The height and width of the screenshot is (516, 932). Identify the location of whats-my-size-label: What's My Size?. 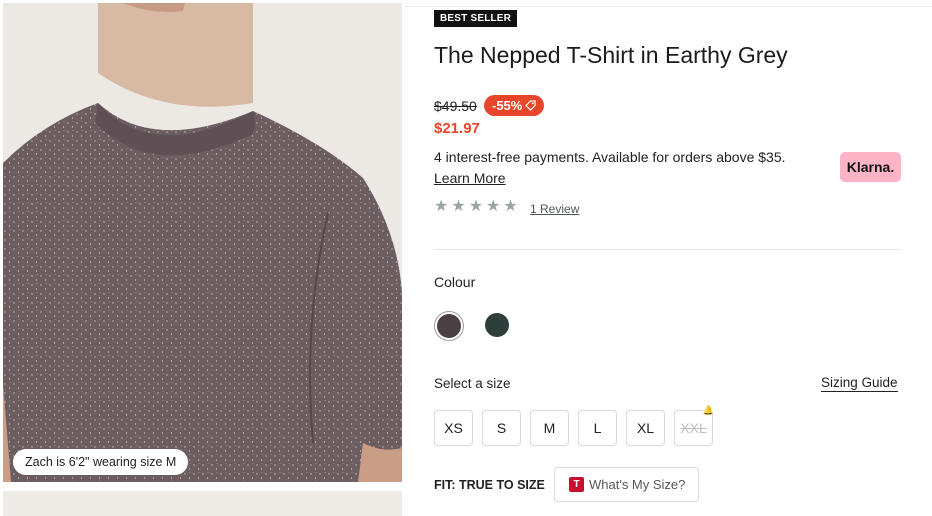
(637, 484).